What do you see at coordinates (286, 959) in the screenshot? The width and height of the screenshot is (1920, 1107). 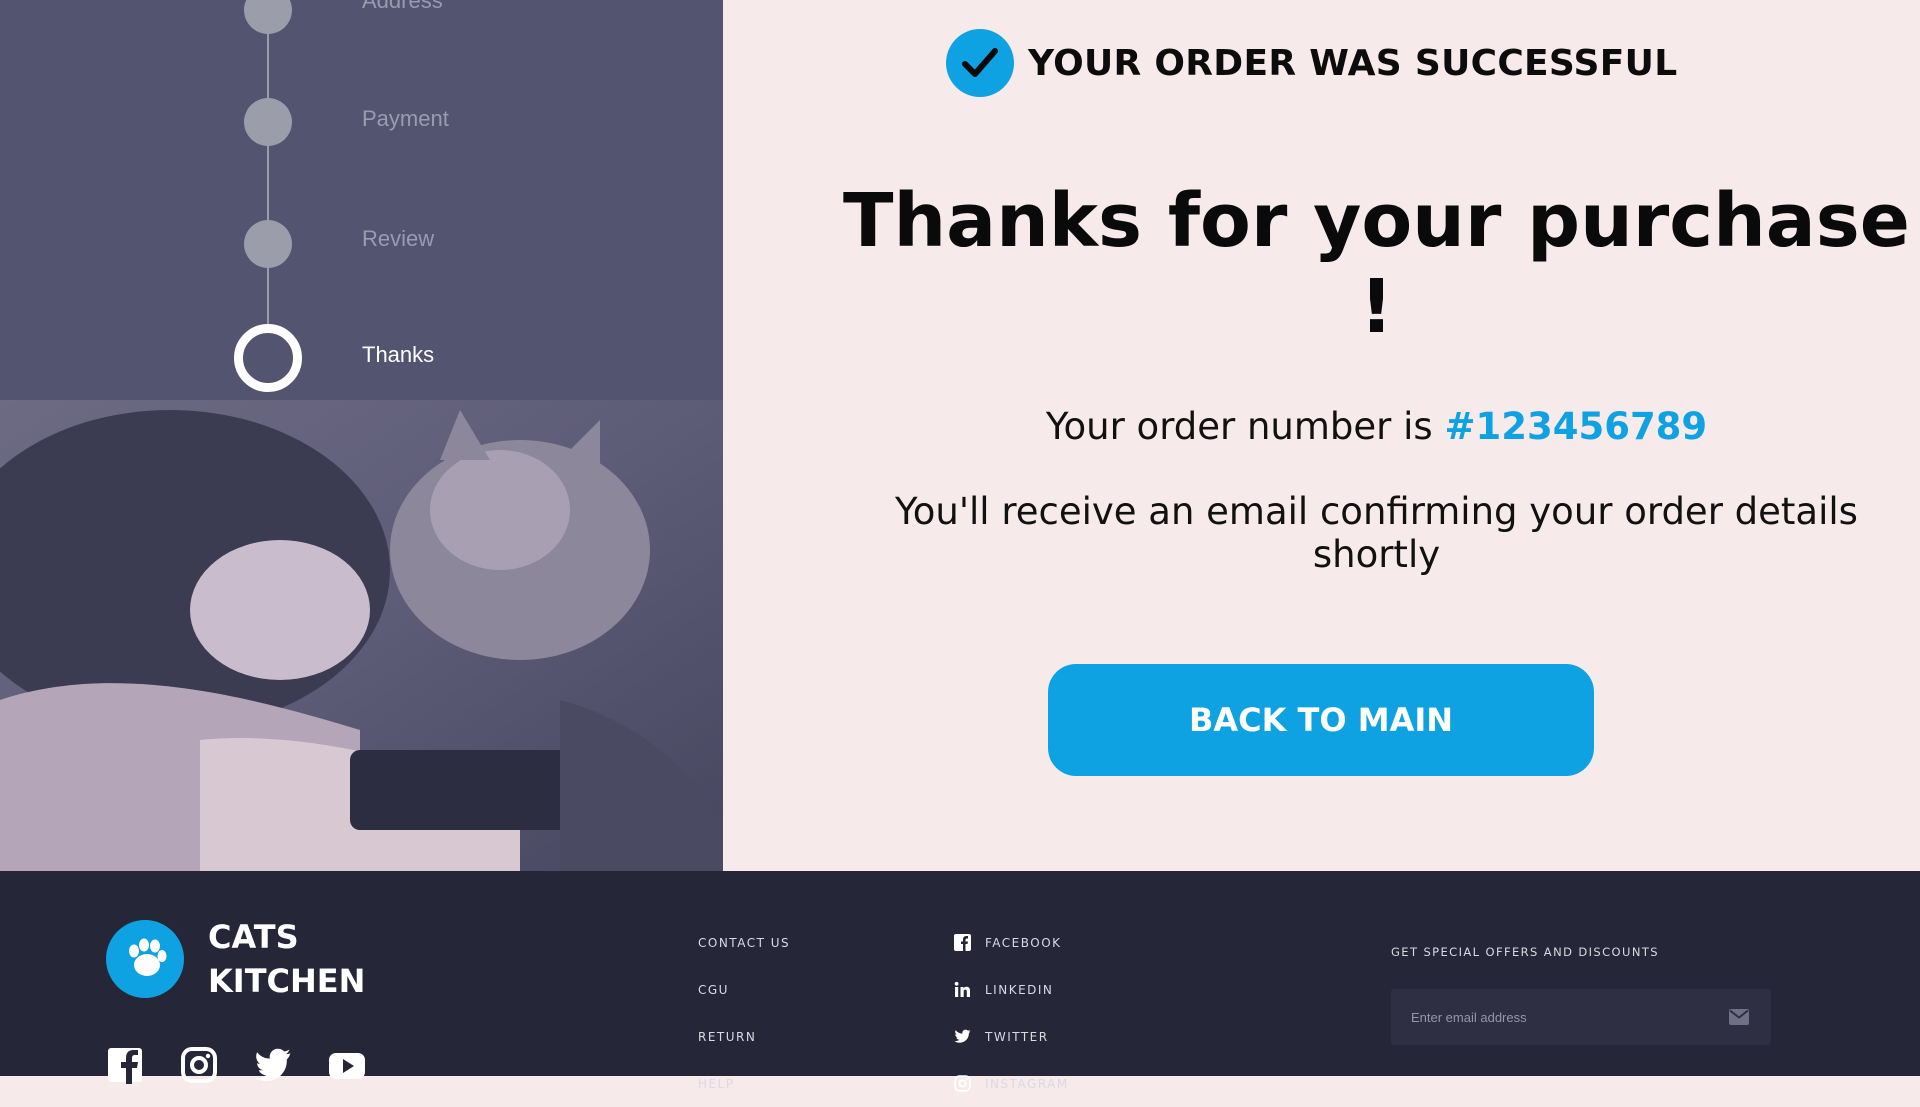 I see `brand-name: CATS KITCHEN` at bounding box center [286, 959].